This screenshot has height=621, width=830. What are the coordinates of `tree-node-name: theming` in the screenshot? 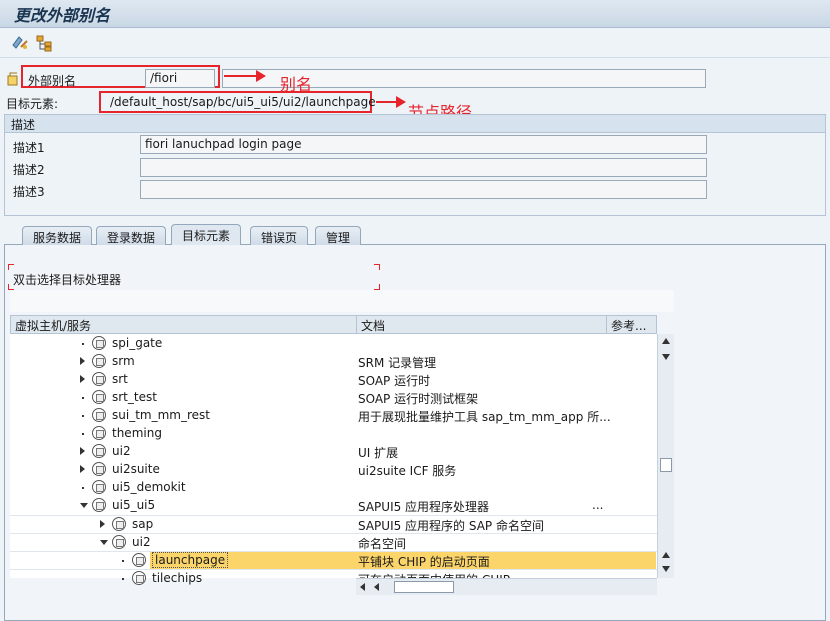 It's located at (137, 433).